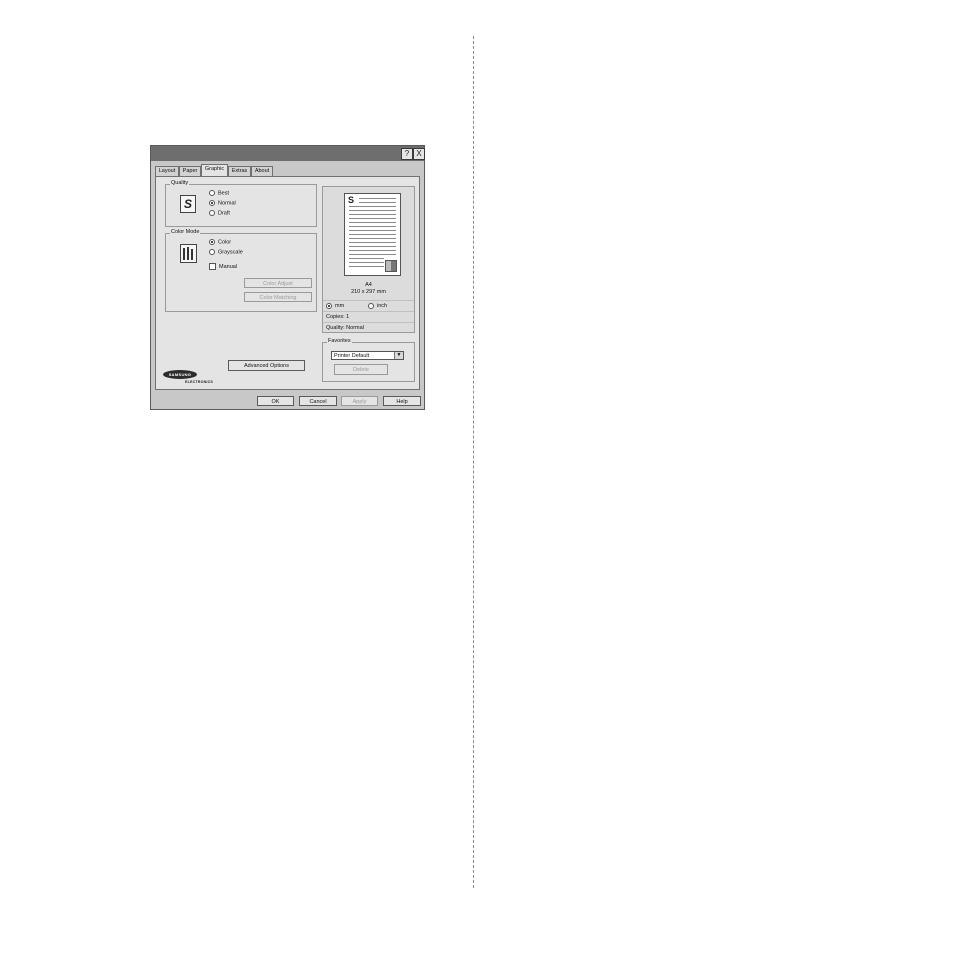 The height and width of the screenshot is (954, 954). Describe the element at coordinates (278, 283) in the screenshot. I see `color-adjust-button: Color Adjust` at that location.